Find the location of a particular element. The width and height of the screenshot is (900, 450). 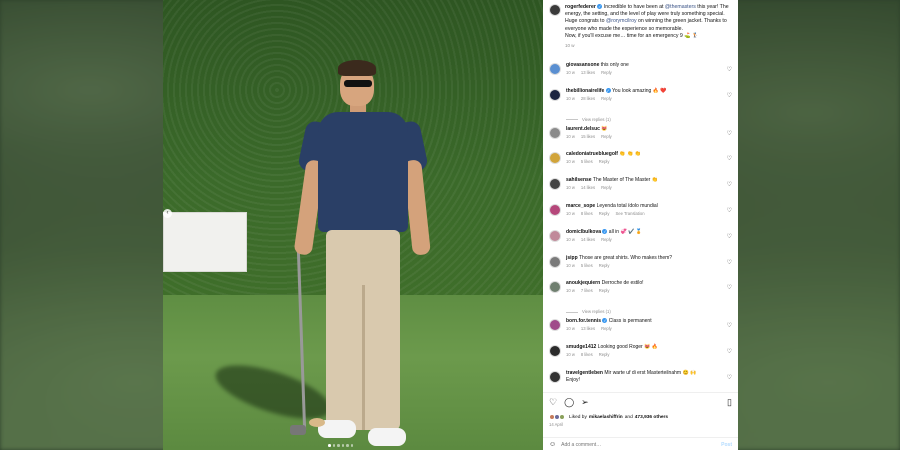

mention-link: @themasters is located at coordinates (680, 7).